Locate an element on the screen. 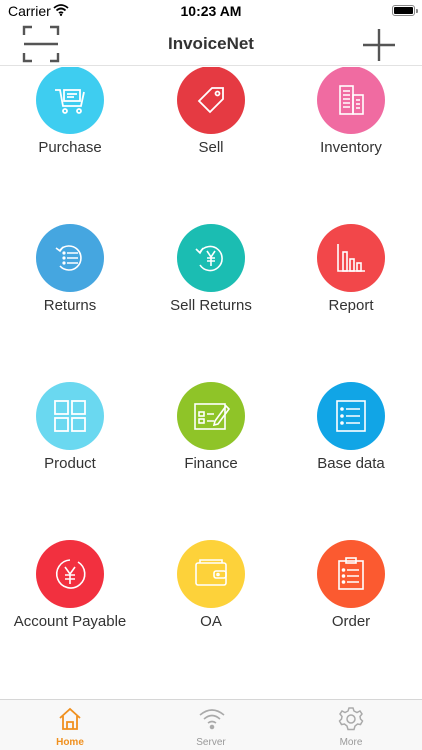 The width and height of the screenshot is (422, 750). menu-label: Returns is located at coordinates (70, 305).